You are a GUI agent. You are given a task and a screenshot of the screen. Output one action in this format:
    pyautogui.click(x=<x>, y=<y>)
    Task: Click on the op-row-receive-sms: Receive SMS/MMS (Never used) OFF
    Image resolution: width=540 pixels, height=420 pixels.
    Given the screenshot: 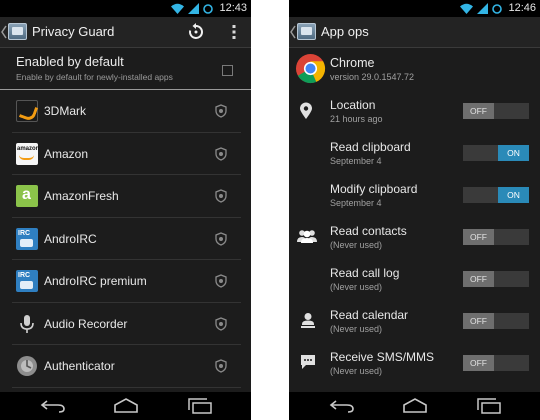 What is the action you would take?
    pyautogui.click(x=414, y=363)
    